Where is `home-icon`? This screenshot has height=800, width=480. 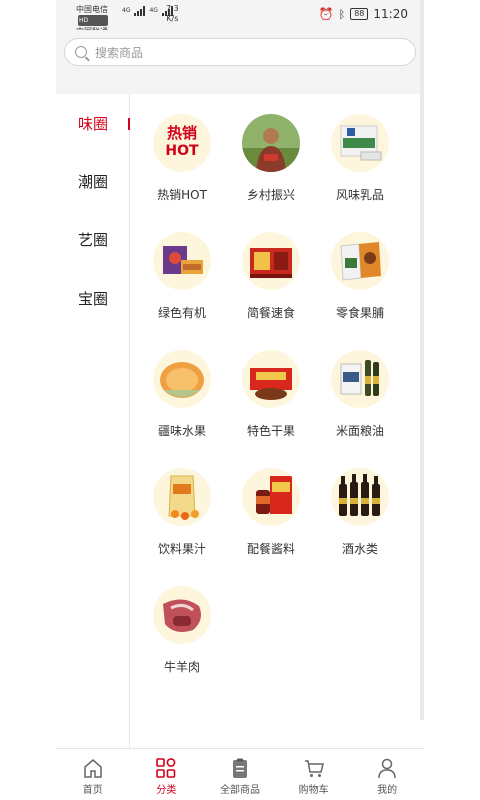 home-icon is located at coordinates (93, 768).